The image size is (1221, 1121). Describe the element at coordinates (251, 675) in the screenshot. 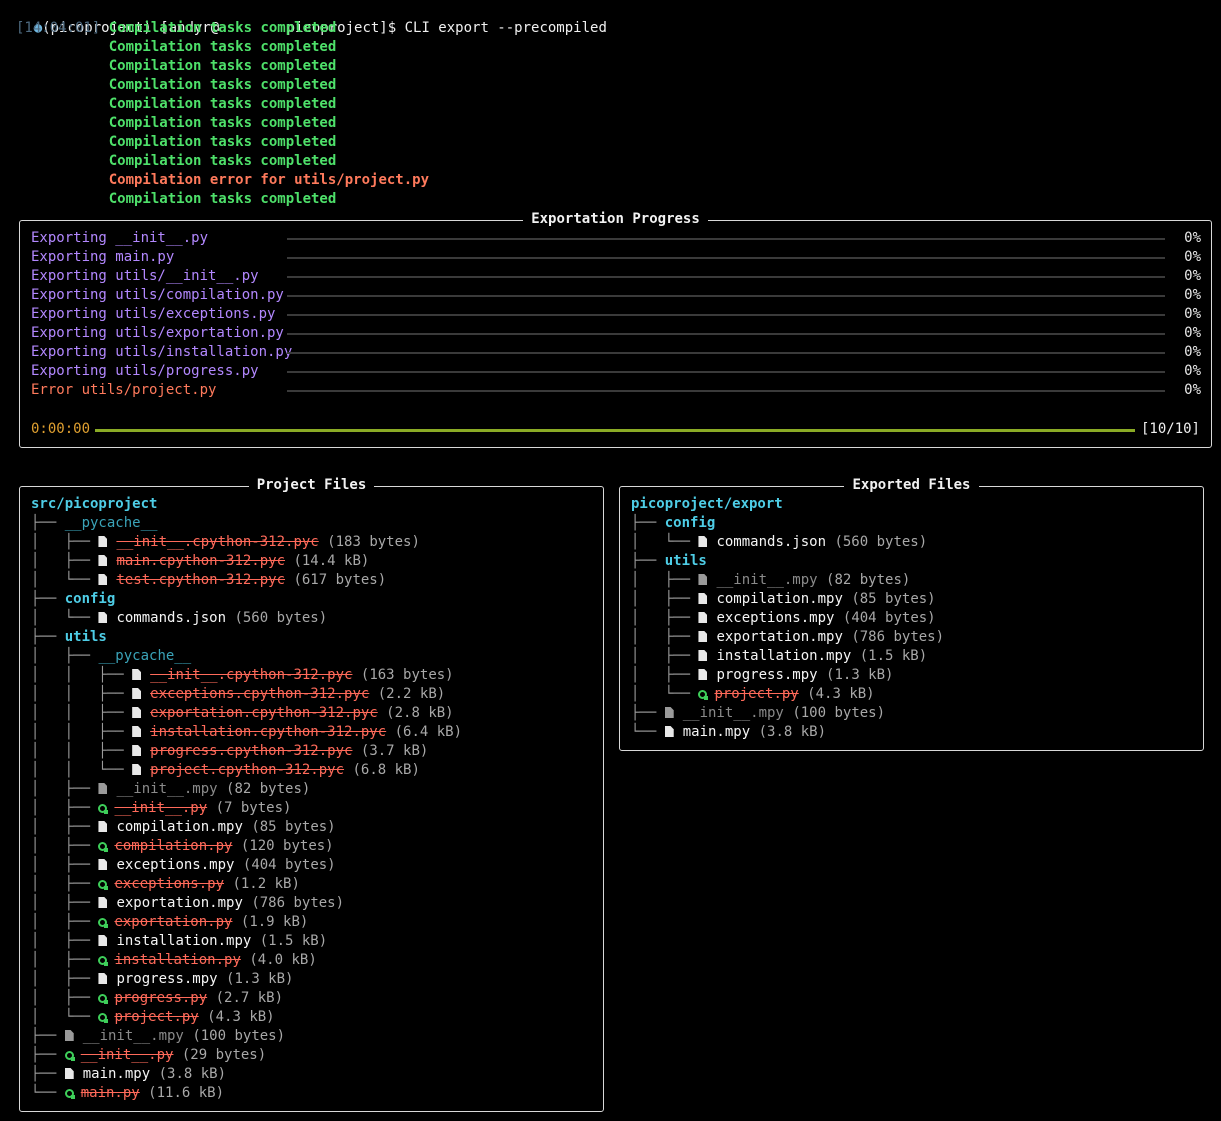

I see `file-name: __init__.cpython-312.pyc` at that location.